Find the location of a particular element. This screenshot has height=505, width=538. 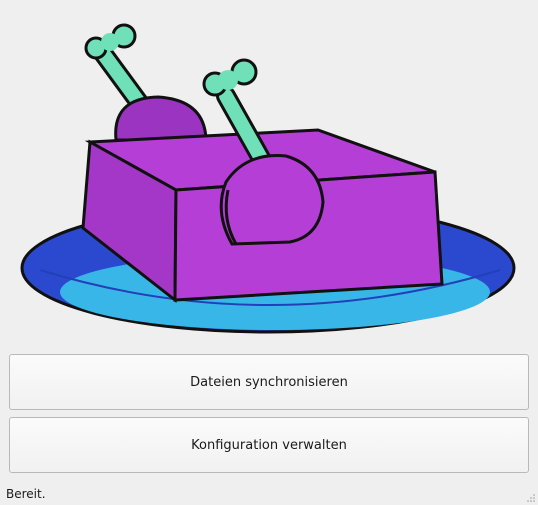

manage-config-label: Konfiguration verwalten is located at coordinates (269, 445).